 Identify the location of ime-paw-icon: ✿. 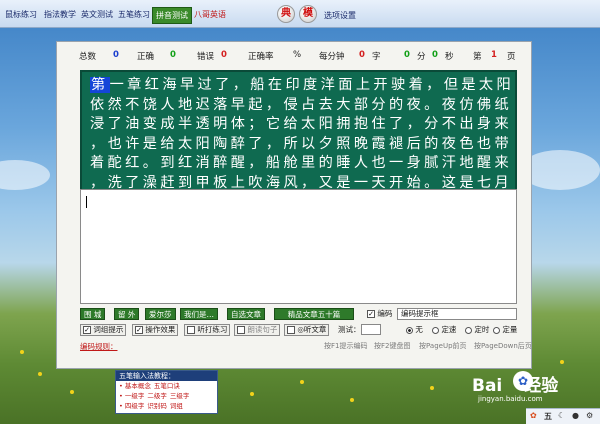
(533, 415).